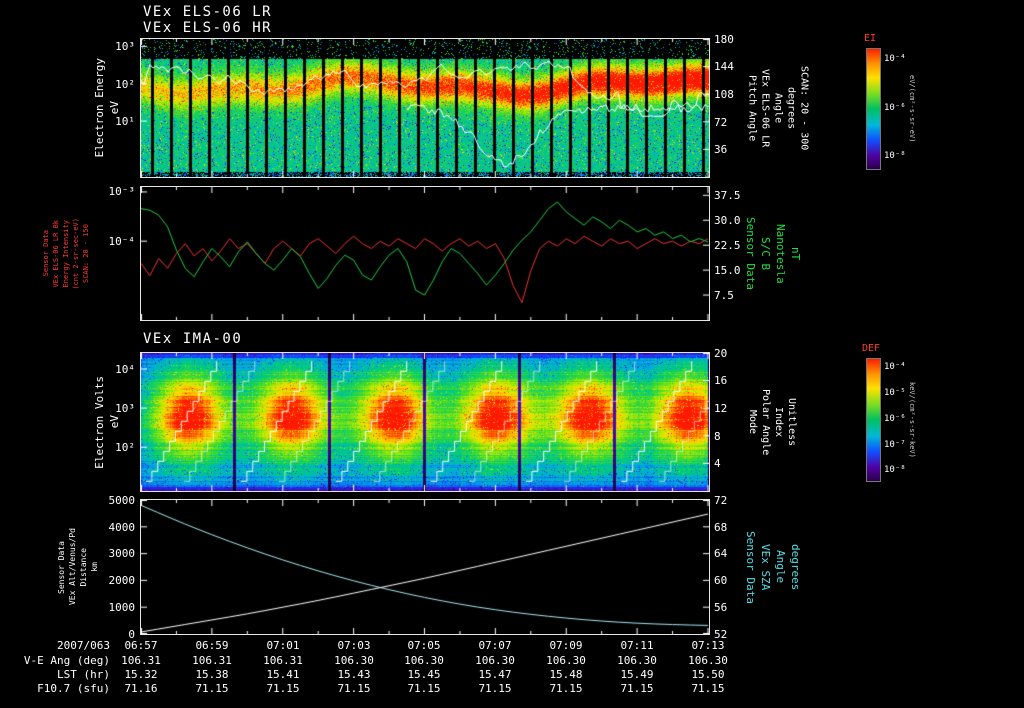 The height and width of the screenshot is (708, 1024). Describe the element at coordinates (114, 422) in the screenshot. I see `ima-y-axis-unit: eV` at that location.